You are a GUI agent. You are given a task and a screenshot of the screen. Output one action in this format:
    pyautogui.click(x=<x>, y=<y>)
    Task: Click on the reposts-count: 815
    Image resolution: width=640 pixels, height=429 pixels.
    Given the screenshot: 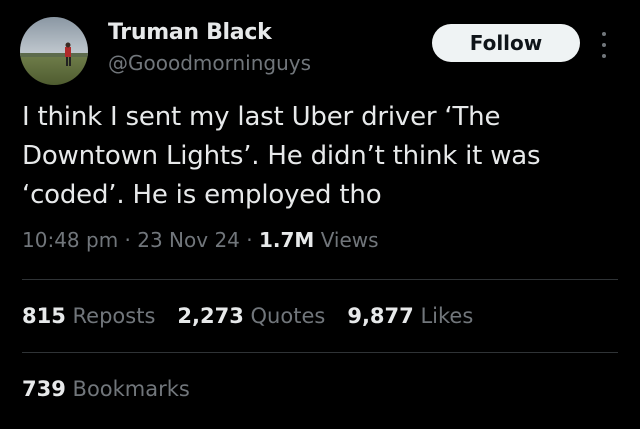 What is the action you would take?
    pyautogui.click(x=44, y=316)
    